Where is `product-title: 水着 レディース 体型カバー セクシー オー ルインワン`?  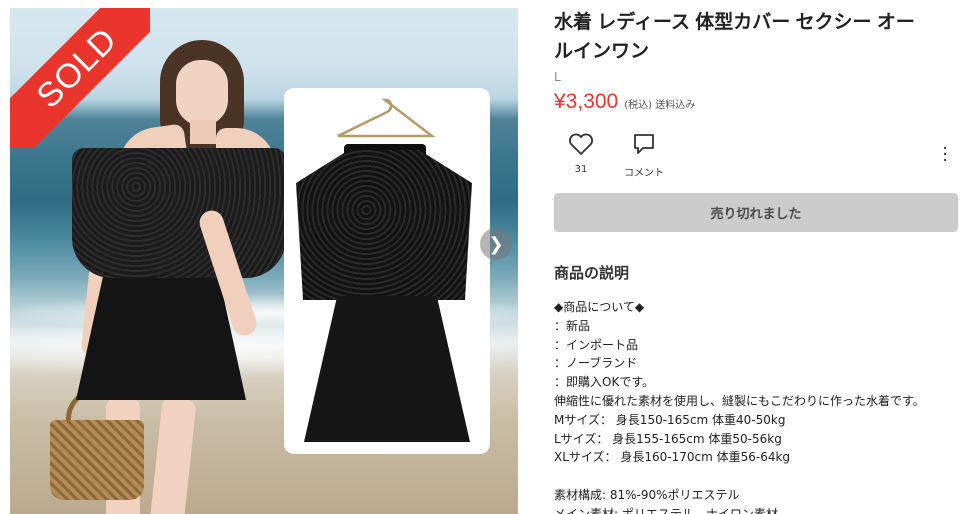
product-title: 水着 レディース 体型カバー セクシー オー ルインワン is located at coordinates (756, 37).